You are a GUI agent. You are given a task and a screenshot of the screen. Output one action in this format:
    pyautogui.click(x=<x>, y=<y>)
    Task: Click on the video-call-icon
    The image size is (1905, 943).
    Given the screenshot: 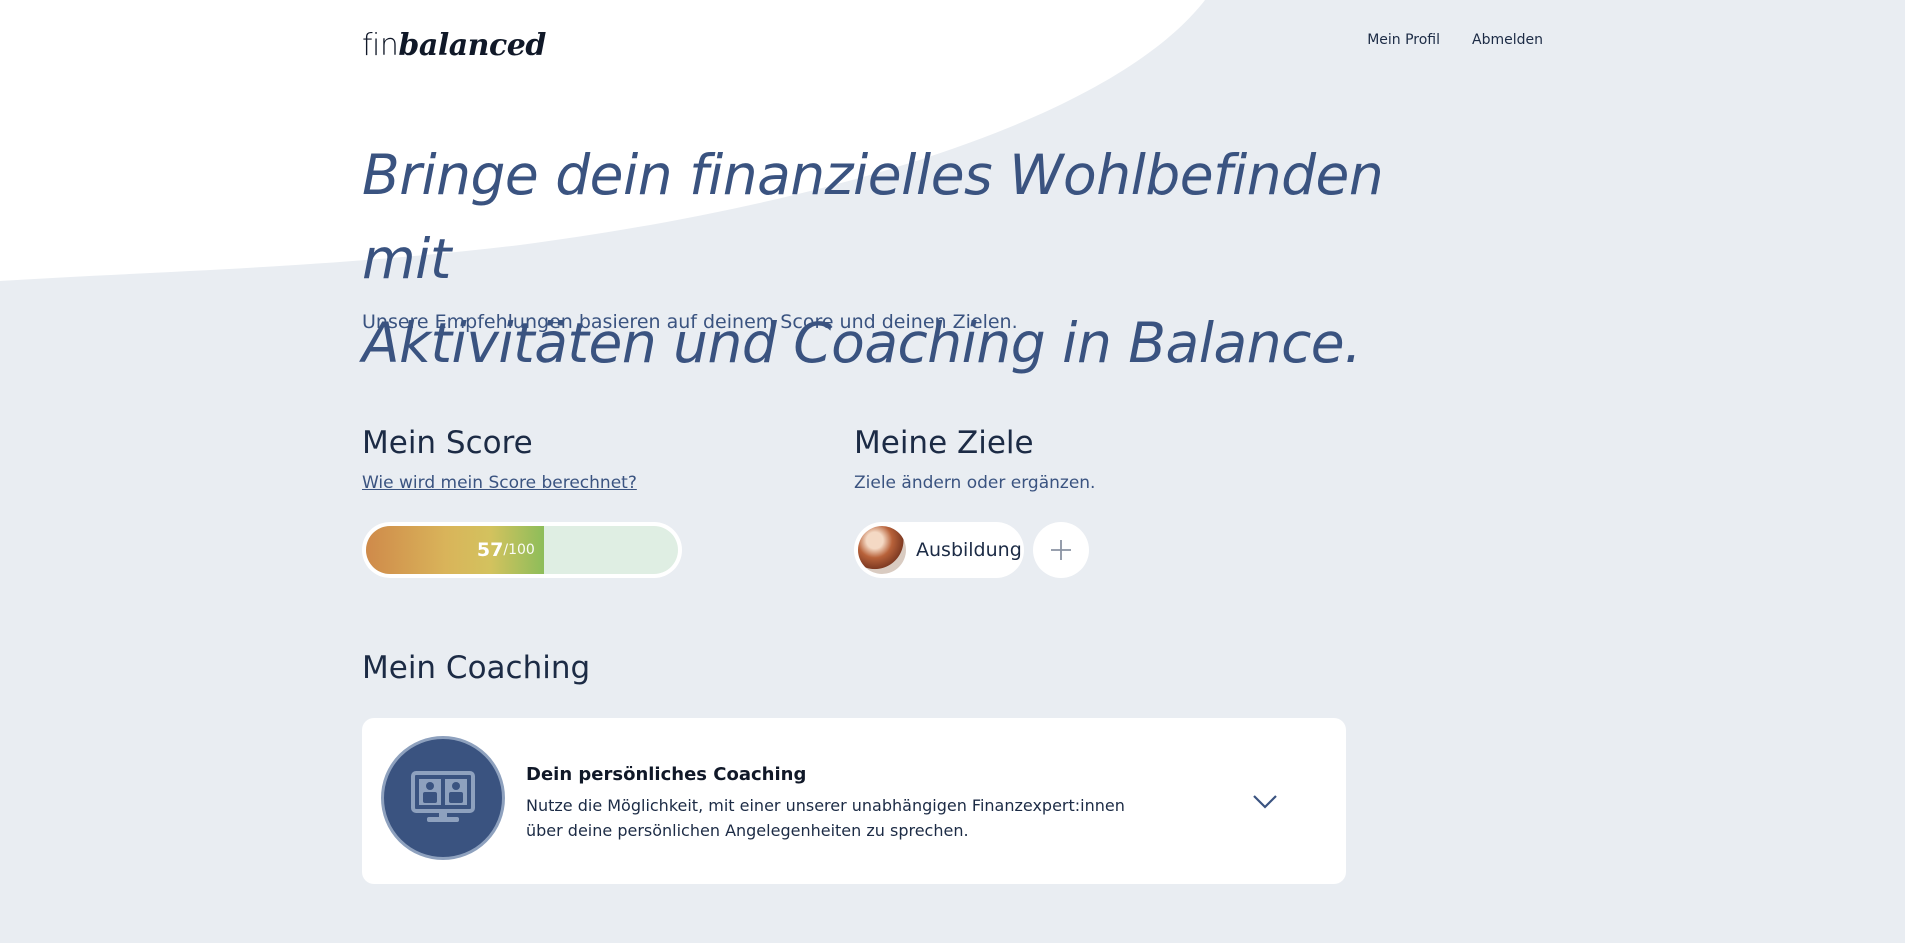 What is the action you would take?
    pyautogui.click(x=443, y=798)
    